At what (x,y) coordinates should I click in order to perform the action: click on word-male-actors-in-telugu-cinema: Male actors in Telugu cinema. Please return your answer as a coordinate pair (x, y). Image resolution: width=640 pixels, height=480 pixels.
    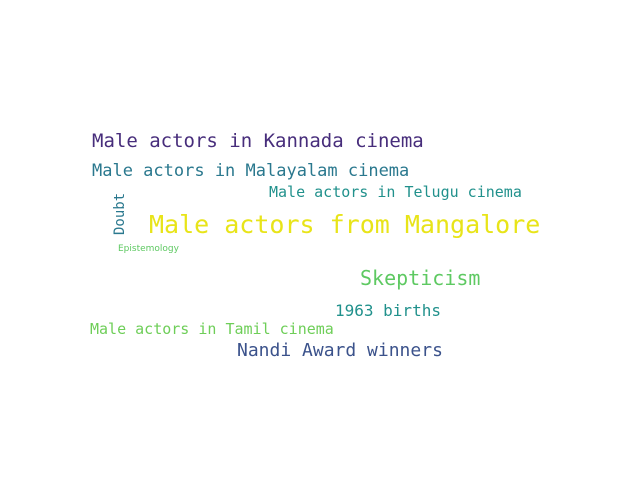
    Looking at the image, I should click on (395, 192).